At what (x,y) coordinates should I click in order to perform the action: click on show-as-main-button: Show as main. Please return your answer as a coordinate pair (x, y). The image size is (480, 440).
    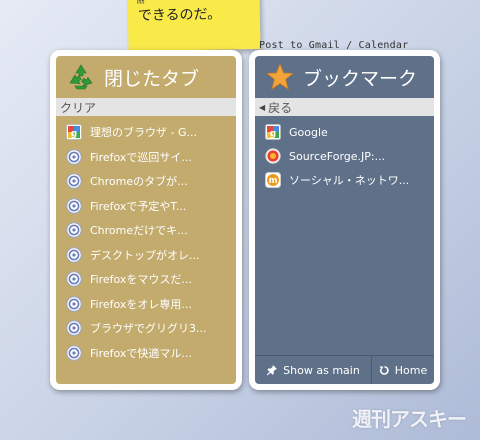
    Looking at the image, I should click on (313, 370).